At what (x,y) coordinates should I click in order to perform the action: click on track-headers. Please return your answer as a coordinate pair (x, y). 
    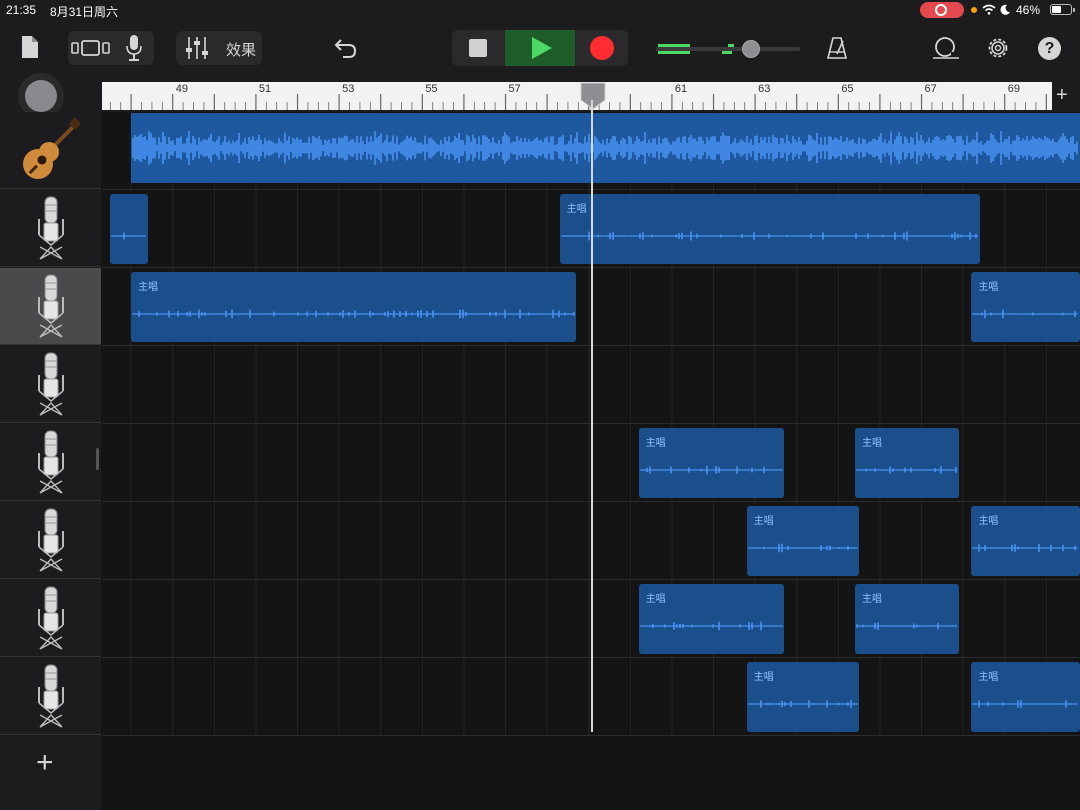
    Looking at the image, I should click on (50, 461).